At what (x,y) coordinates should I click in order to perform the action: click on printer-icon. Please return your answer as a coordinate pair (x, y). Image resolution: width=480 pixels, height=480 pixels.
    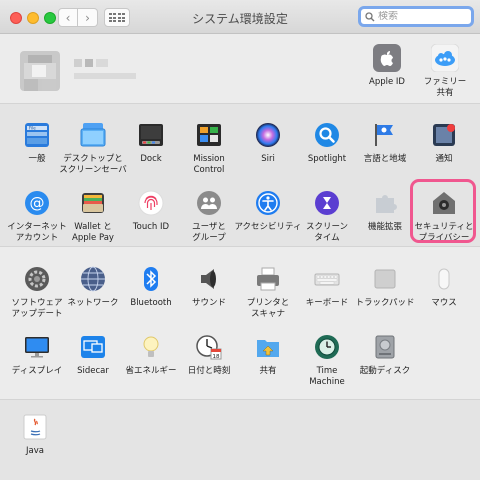
    Looking at the image, I should click on (268, 279).